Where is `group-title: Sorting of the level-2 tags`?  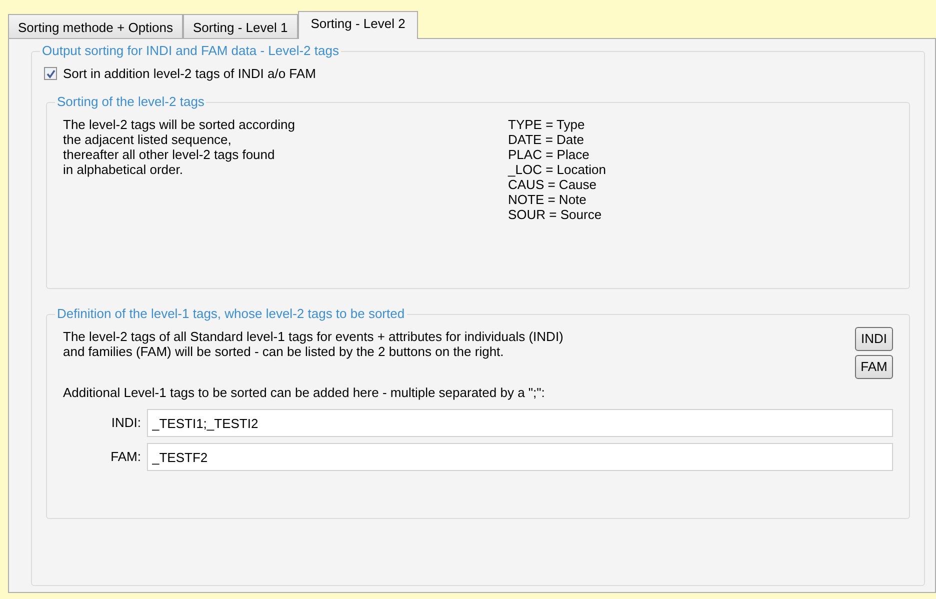 group-title: Sorting of the level-2 tags is located at coordinates (130, 102).